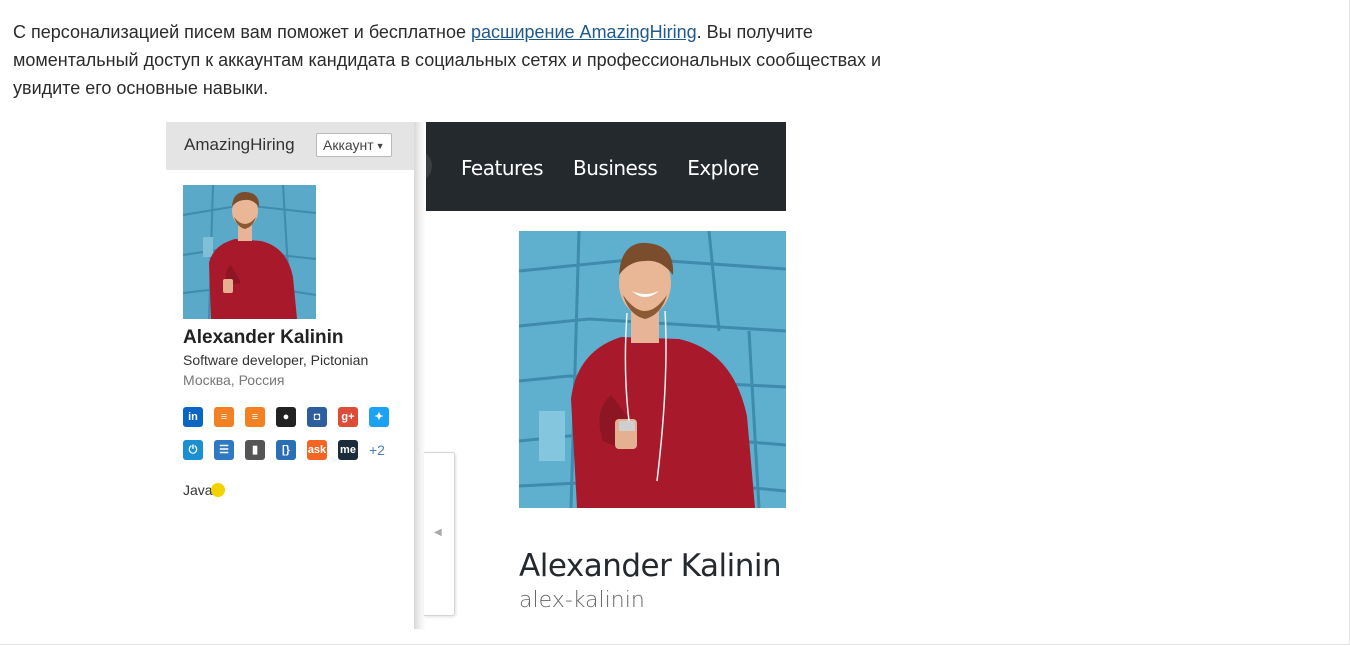 The width and height of the screenshot is (1350, 646). Describe the element at coordinates (723, 168) in the screenshot. I see `nav-explore: Explore` at that location.